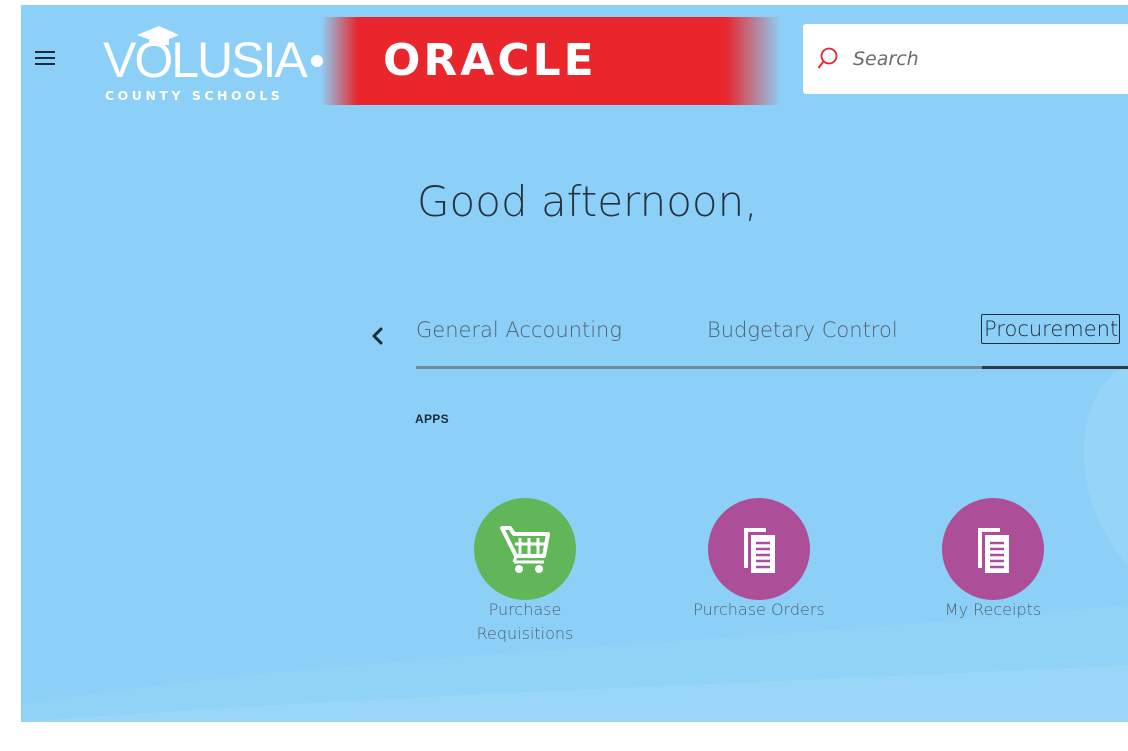 This screenshot has width=1128, height=751. I want to click on app-label: Purchase Requisitions, so click(525, 622).